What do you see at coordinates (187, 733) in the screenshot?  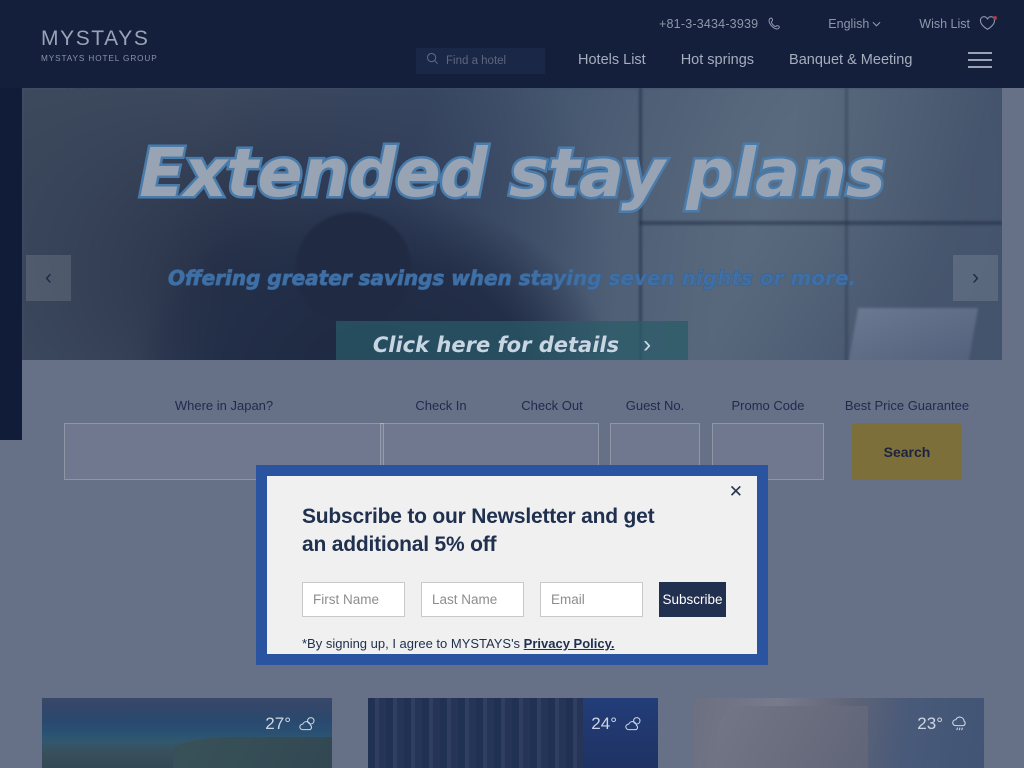 I see `hotel-card: 27°` at bounding box center [187, 733].